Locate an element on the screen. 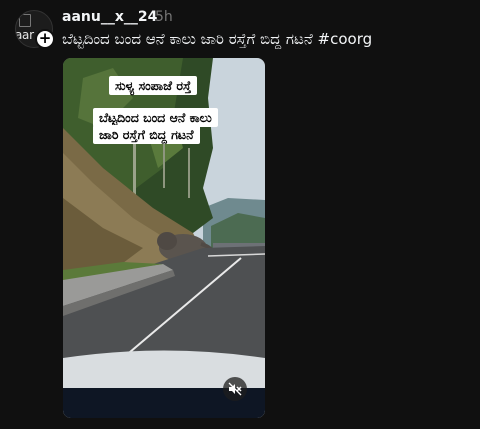  follow-plus-icon: + is located at coordinates (45, 39).